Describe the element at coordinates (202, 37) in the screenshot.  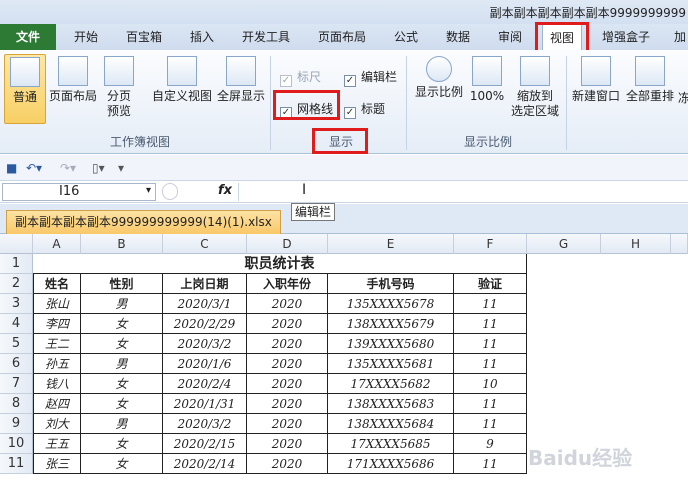
I see `tab-insert: 插入` at that location.